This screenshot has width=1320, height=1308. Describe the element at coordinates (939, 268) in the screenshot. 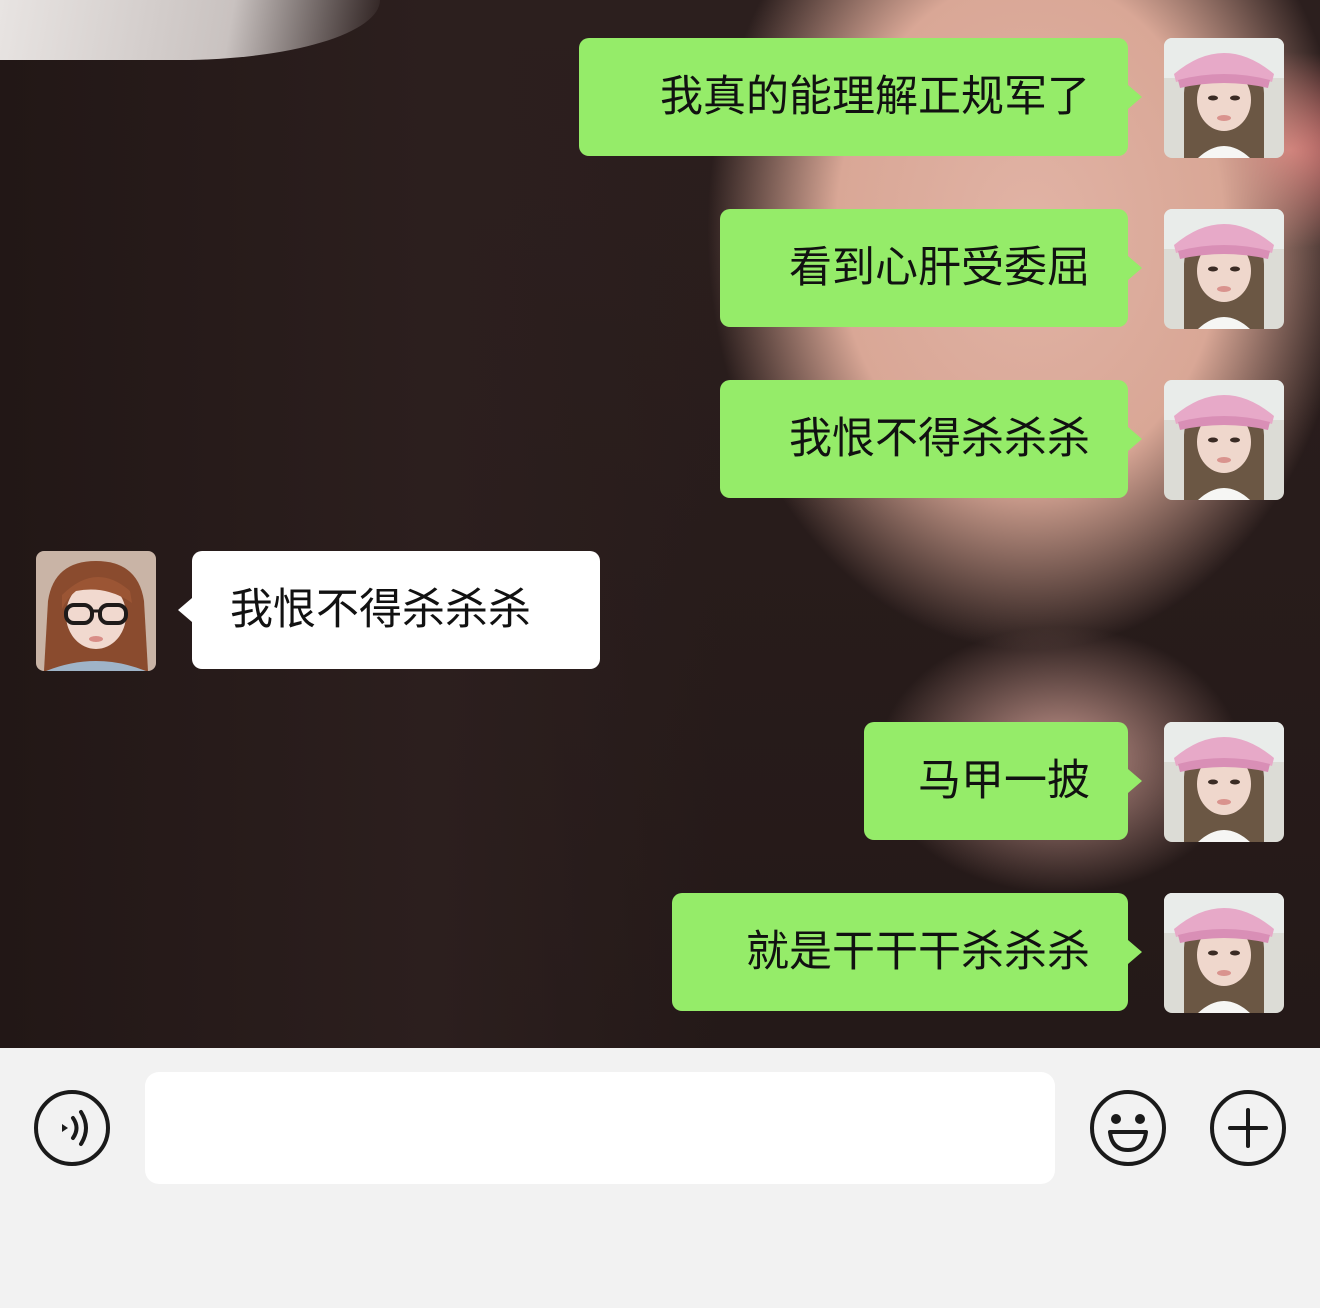

I see `message-text: 看到心肝受委屈` at that location.